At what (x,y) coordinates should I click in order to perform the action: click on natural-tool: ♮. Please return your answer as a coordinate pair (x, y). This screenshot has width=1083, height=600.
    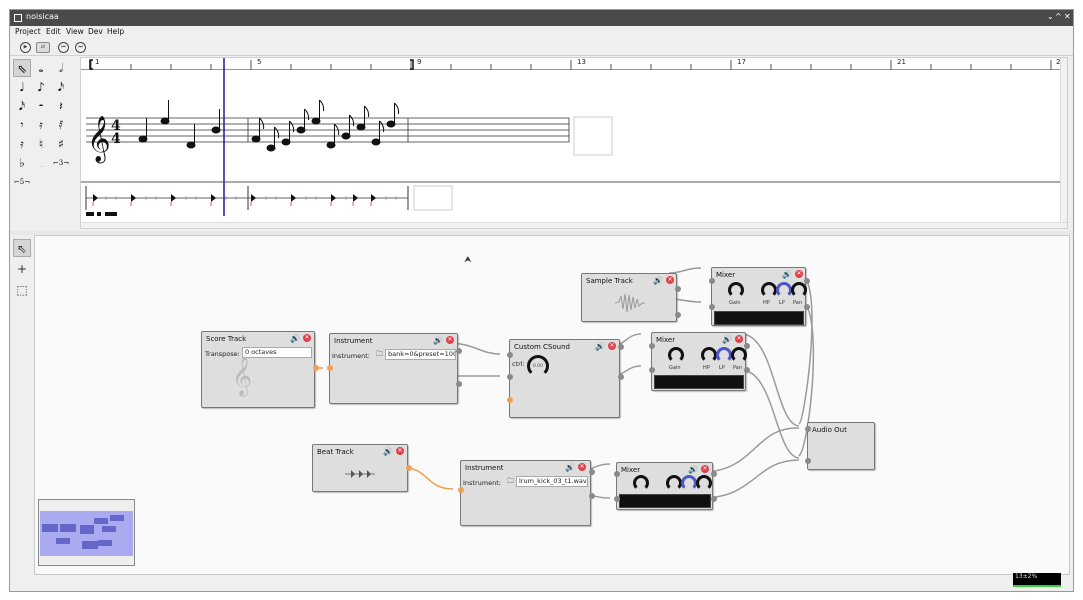
    Looking at the image, I should click on (41, 144).